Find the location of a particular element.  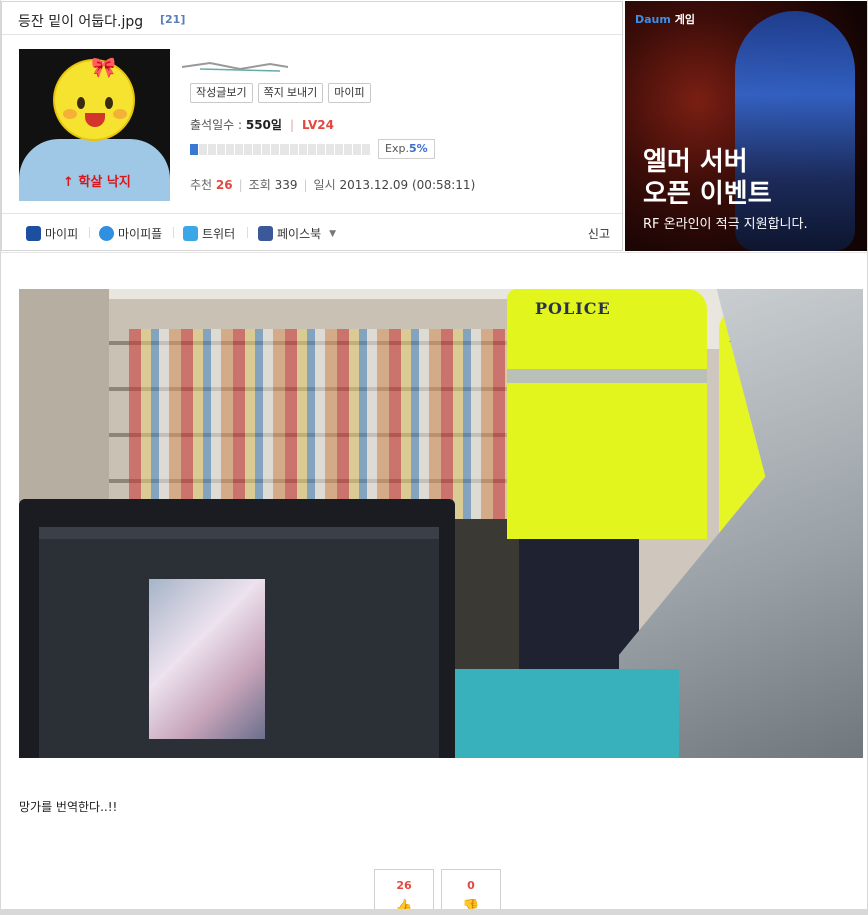

avatar-mouth is located at coordinates (95, 120).